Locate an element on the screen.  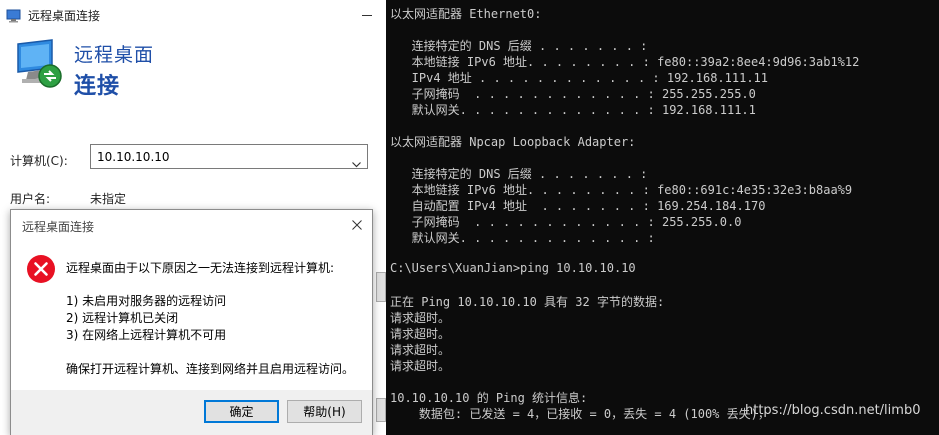
dialog-titlebar: 远程桌面连接 is located at coordinates (191, 225).